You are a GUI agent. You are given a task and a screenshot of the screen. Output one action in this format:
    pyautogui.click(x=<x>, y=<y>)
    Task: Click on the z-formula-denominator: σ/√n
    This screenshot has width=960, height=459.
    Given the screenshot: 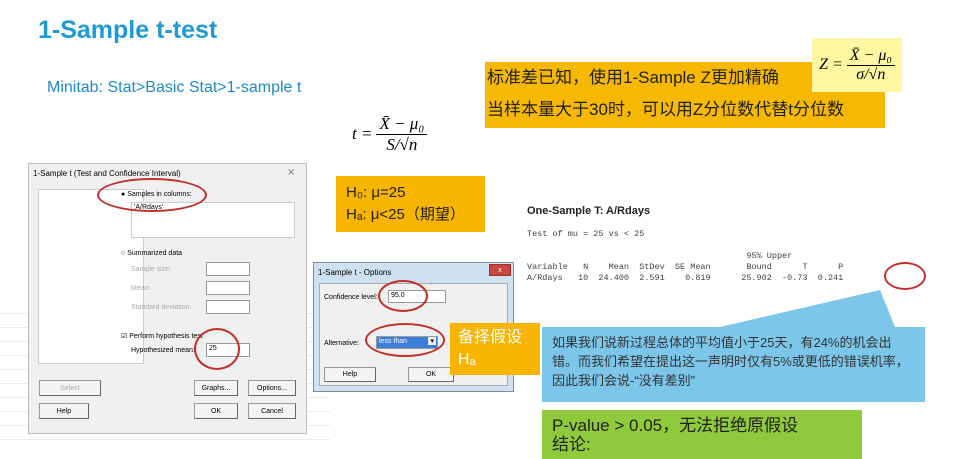 What is the action you would take?
    pyautogui.click(x=871, y=74)
    